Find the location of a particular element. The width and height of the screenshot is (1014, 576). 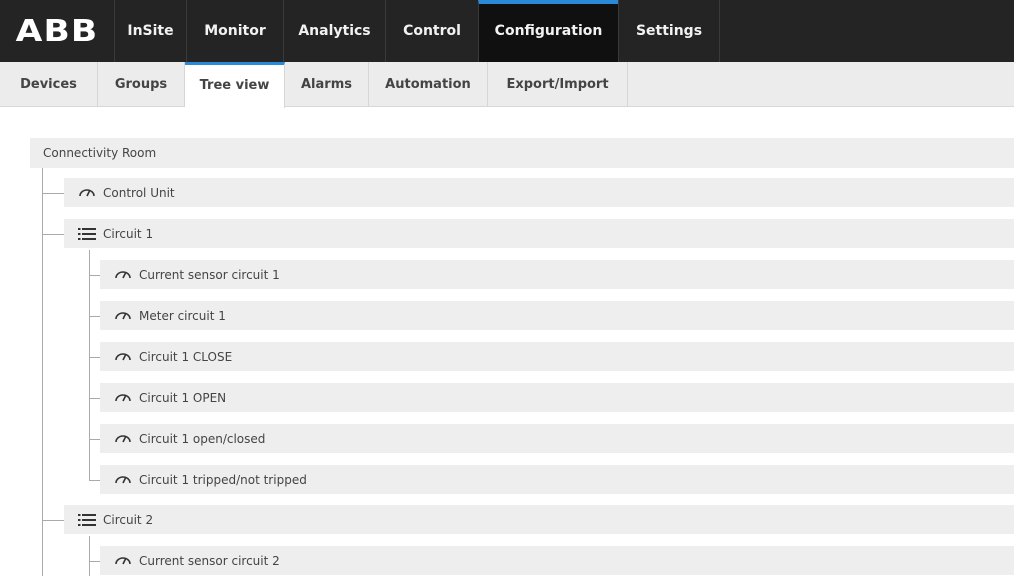

tree-node-label: Circuit 1 CLOSE is located at coordinates (186, 356).